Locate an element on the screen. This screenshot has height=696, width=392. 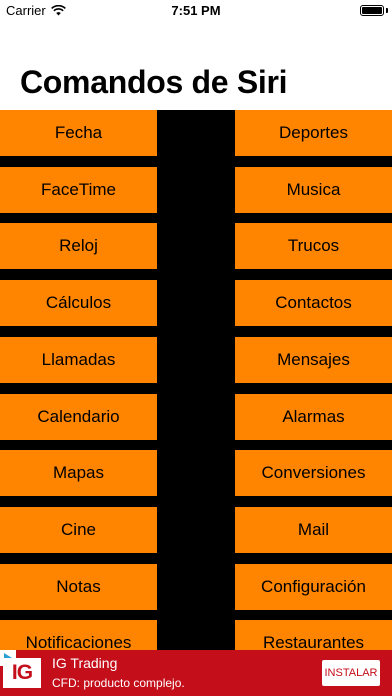
battery-tip is located at coordinates (387, 10).